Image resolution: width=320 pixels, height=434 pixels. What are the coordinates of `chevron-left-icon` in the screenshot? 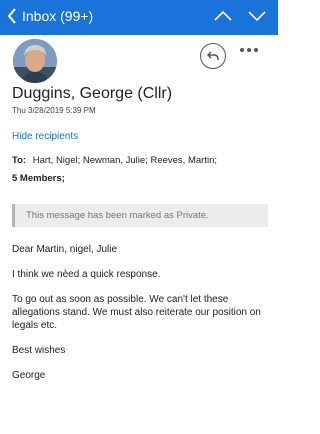 It's located at (11, 16).